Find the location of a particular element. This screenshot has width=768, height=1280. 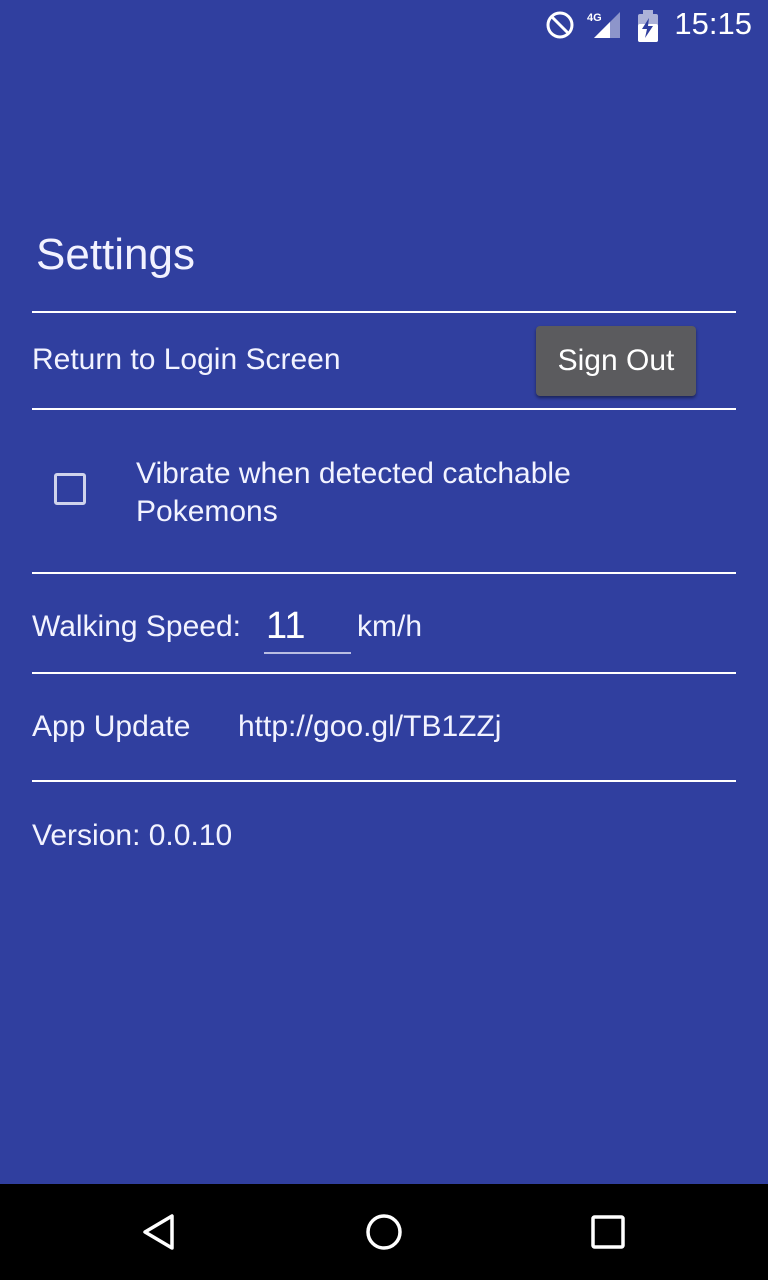

vibrate-checkbox is located at coordinates (70, 489).